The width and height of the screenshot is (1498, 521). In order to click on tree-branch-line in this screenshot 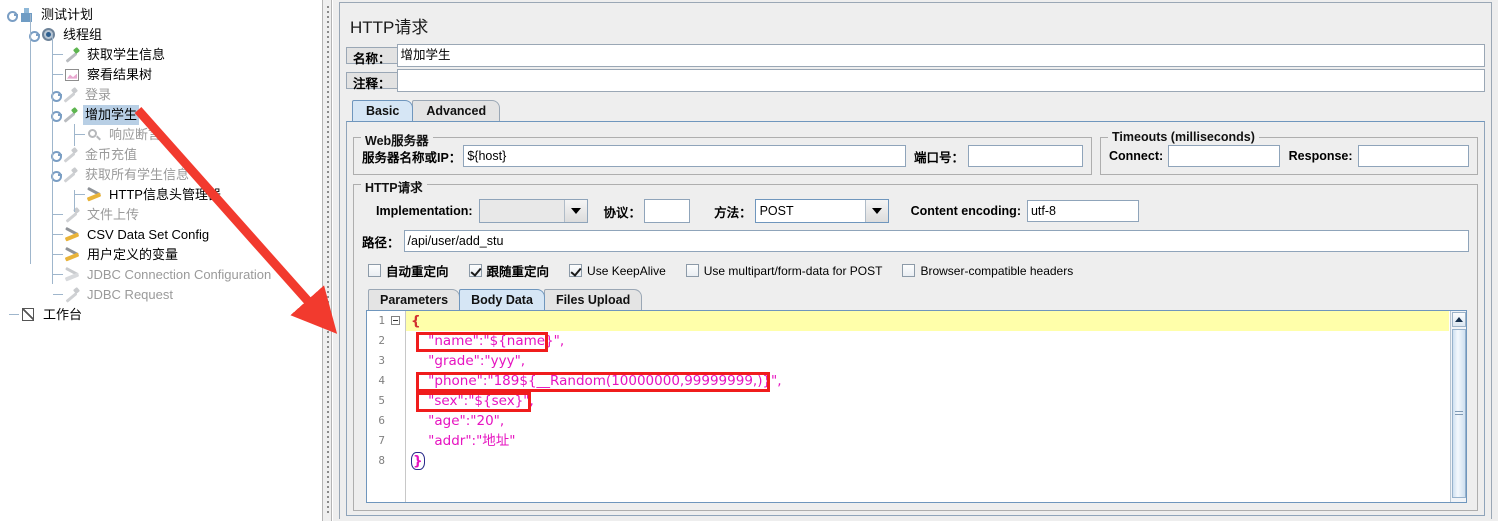, I will do `click(57, 295)`.